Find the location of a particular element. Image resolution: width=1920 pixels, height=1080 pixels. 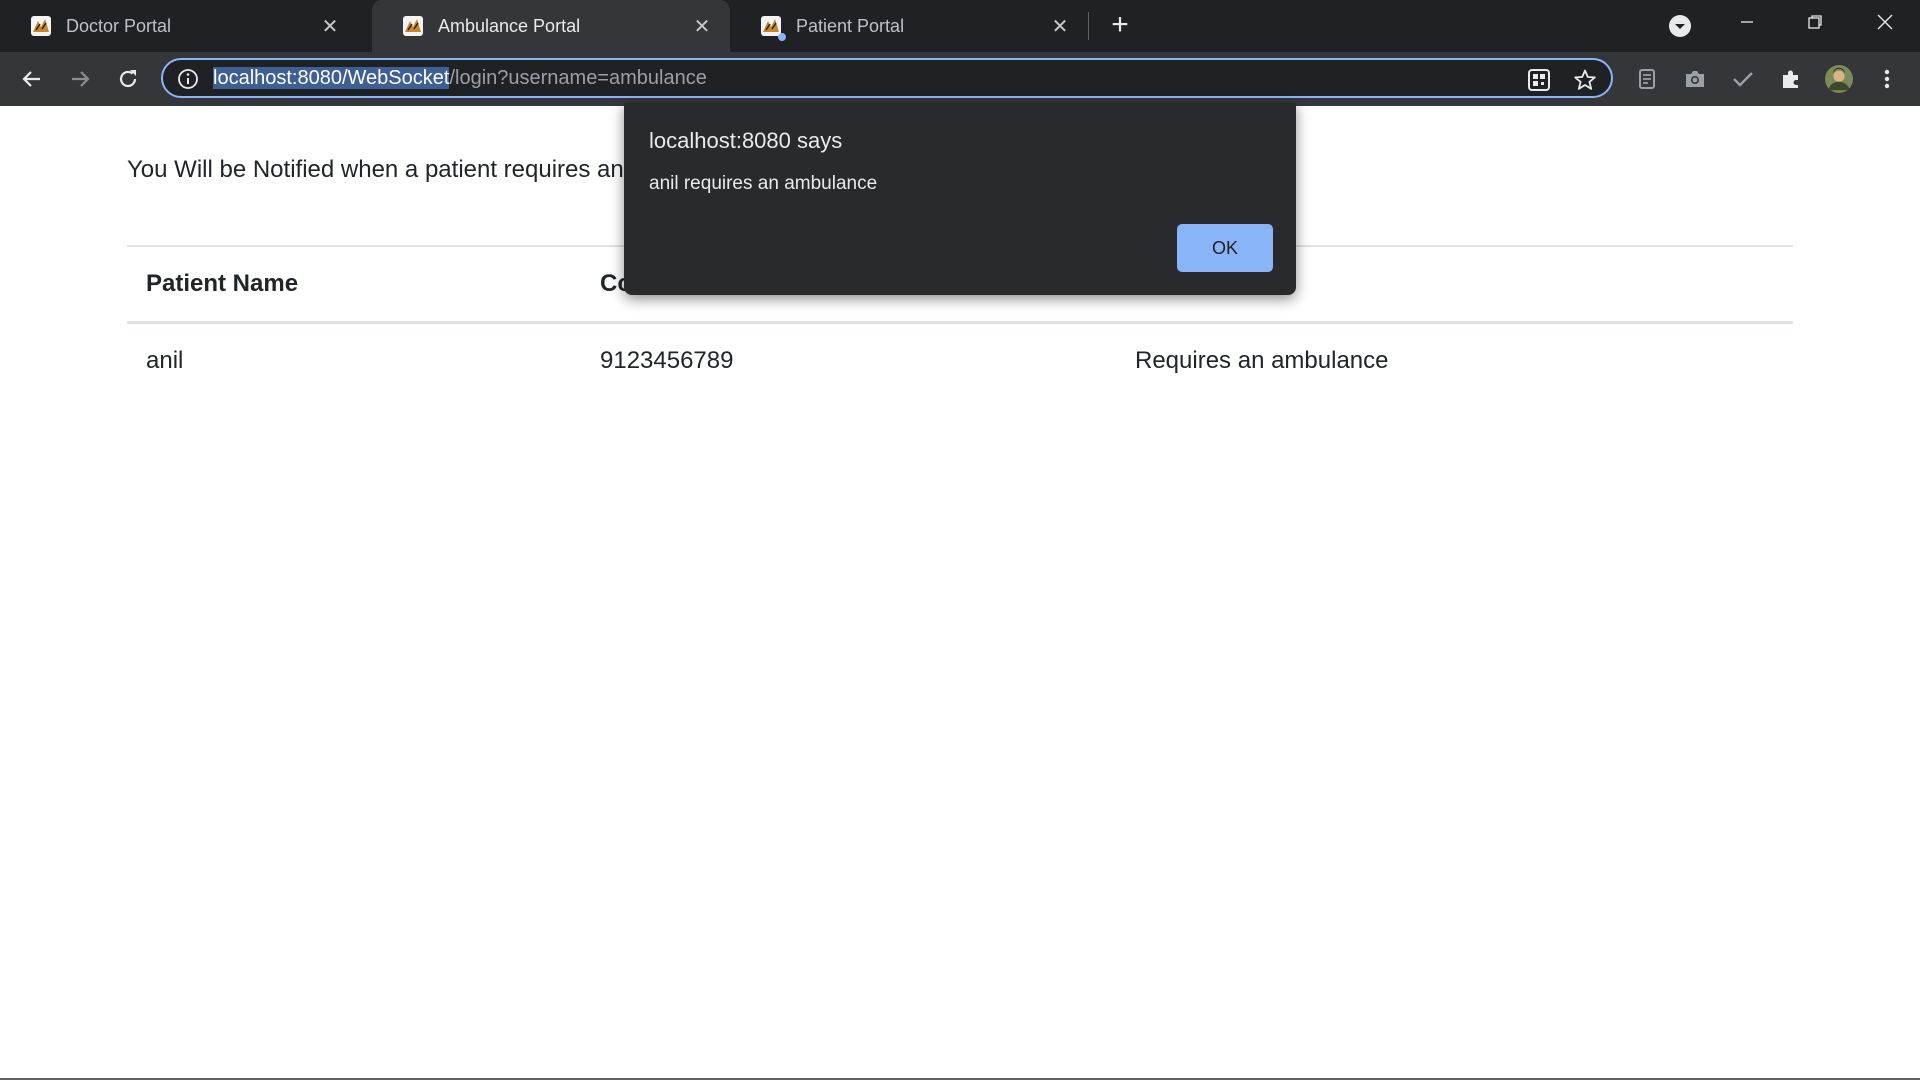

profile-avatar is located at coordinates (1839, 79).